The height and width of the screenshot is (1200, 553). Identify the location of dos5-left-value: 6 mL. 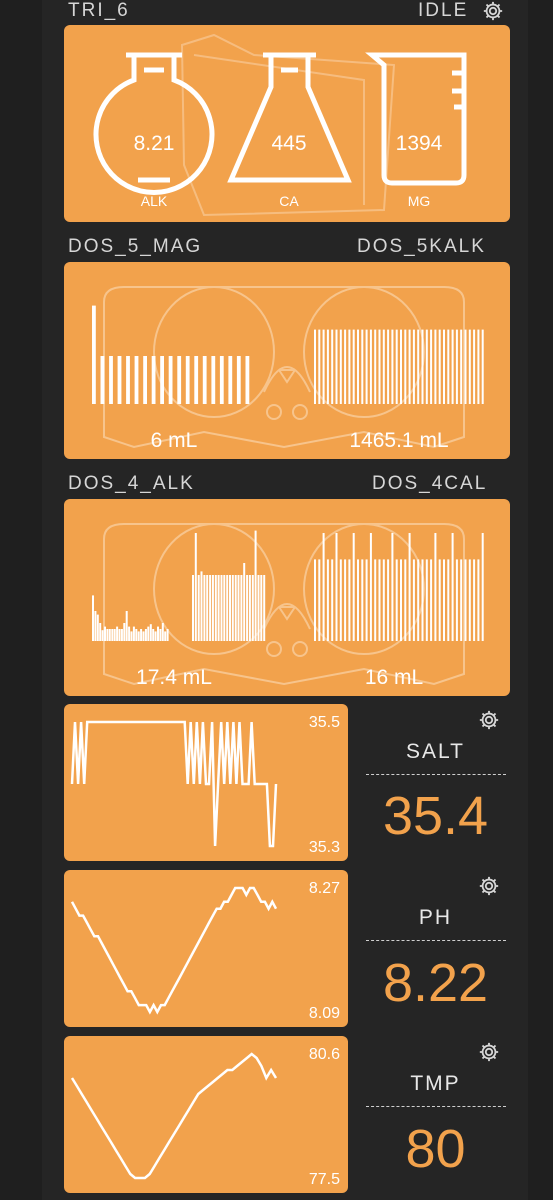
(174, 440).